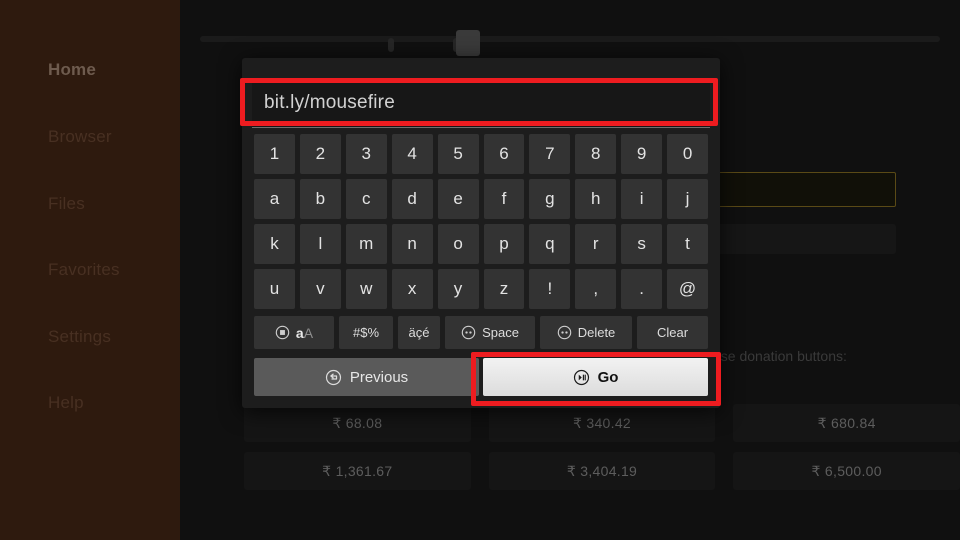 This screenshot has height=540, width=960. I want to click on sidebar-item-settings: Settings, so click(79, 337).